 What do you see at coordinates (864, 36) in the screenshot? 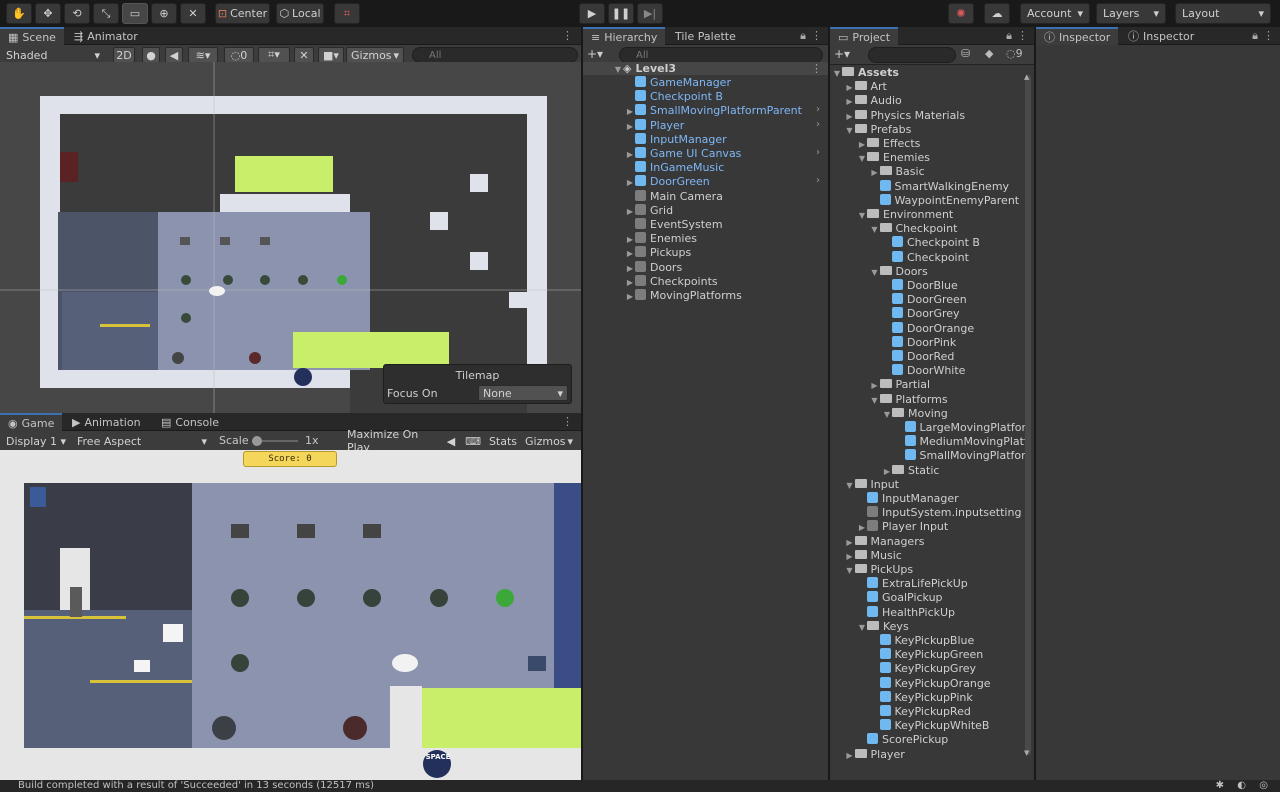
I see `tab-project: ▭ Project` at bounding box center [864, 36].